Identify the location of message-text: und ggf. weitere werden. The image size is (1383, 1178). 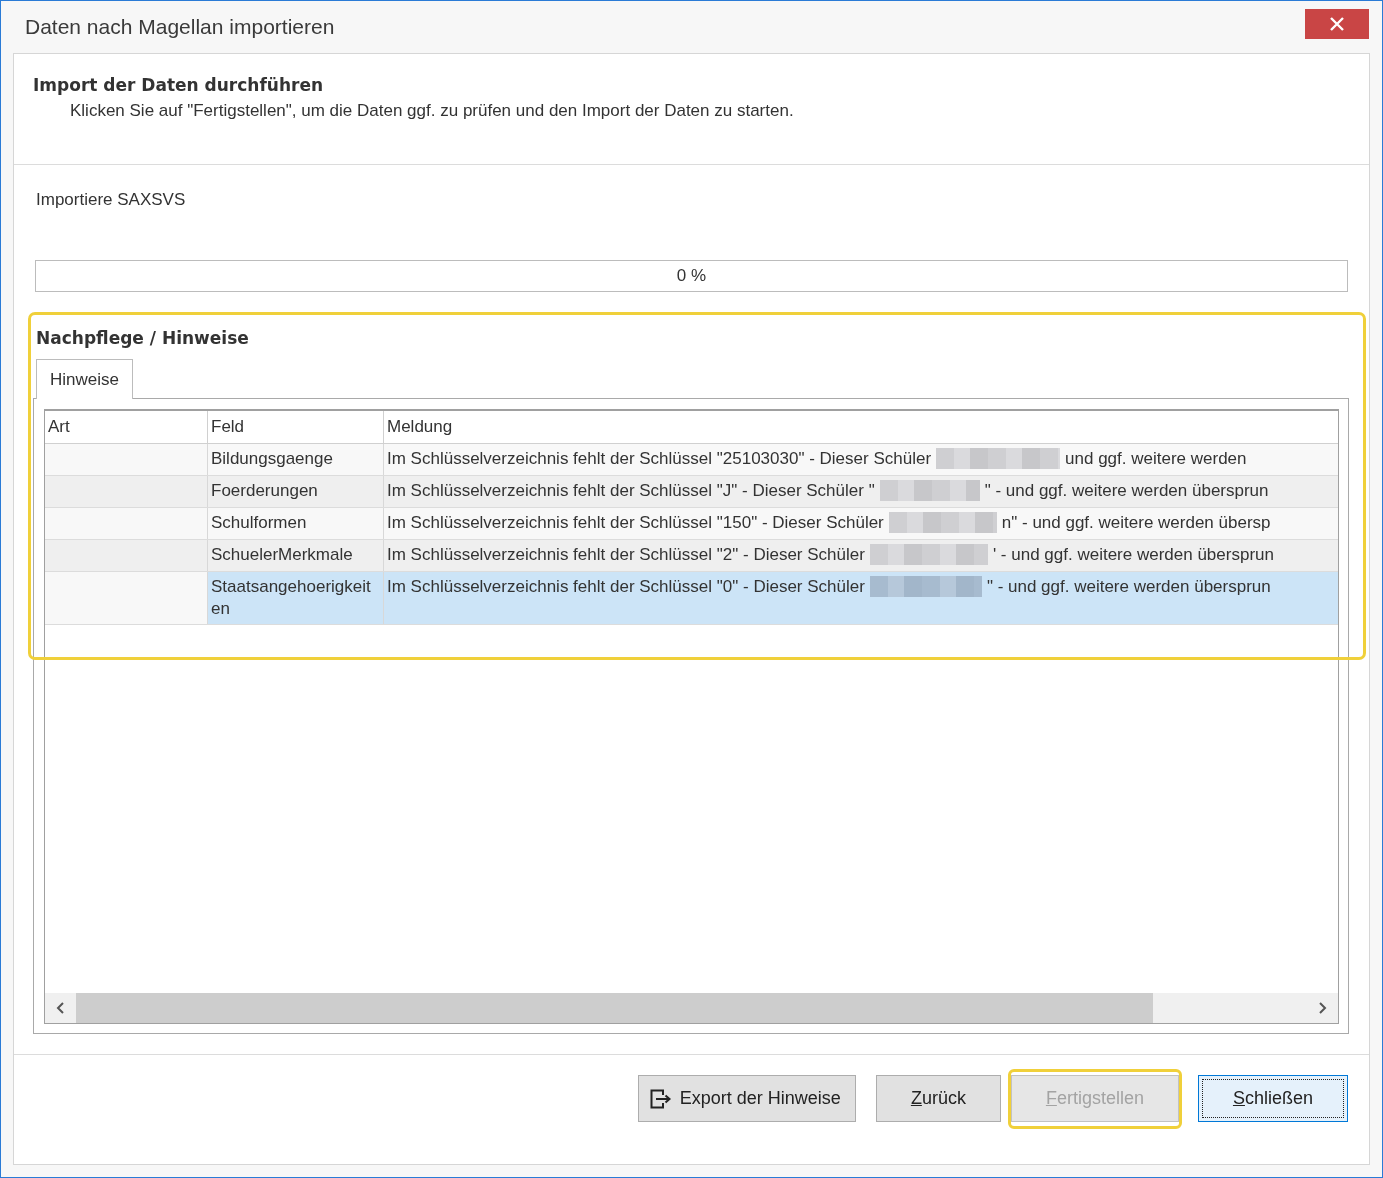
(1156, 459).